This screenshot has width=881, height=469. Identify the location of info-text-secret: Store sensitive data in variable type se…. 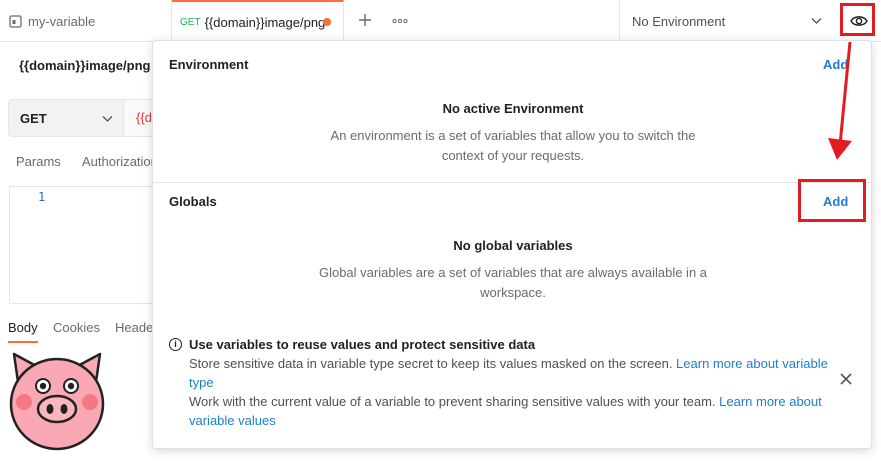
(509, 373).